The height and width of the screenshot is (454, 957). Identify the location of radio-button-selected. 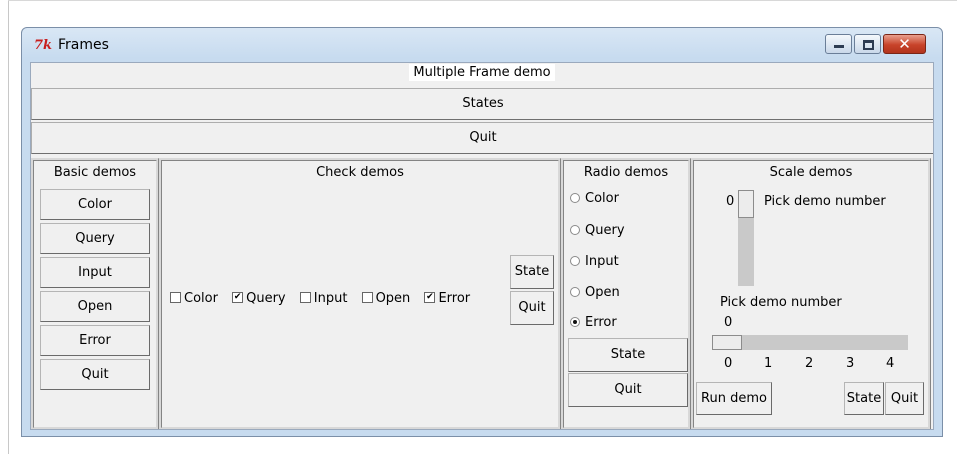
(575, 321).